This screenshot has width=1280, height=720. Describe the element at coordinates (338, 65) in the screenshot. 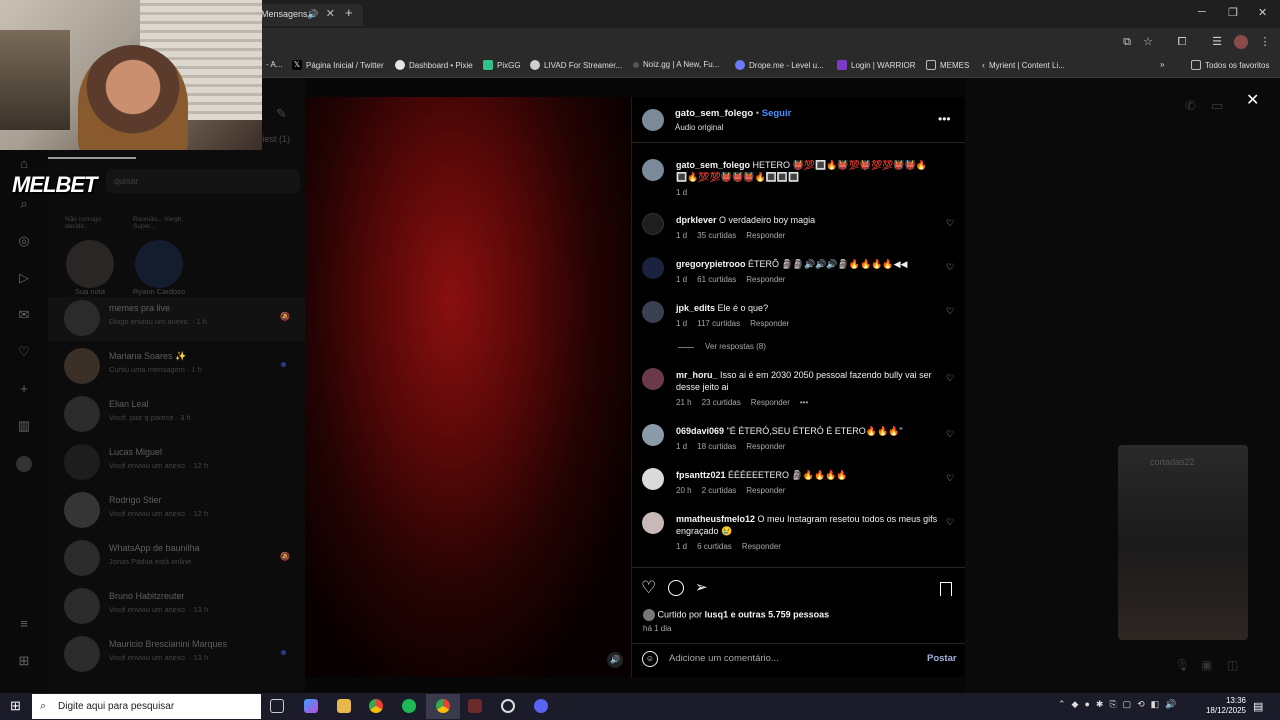

I see `bookmark-twitter: 𝕏 Página Inicial / Twitter` at that location.